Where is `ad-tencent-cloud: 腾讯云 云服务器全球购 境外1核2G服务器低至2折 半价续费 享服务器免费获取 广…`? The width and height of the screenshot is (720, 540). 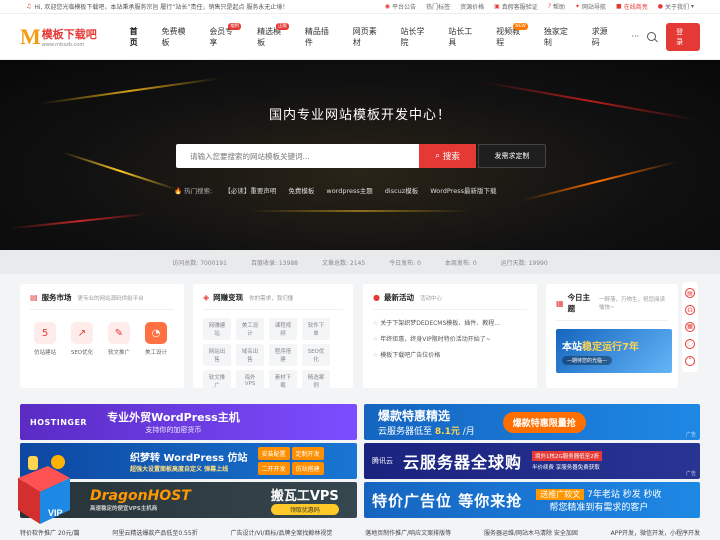 ad-tencent-cloud: 腾讯云 云服务器全球购 境外1核2G服务器低至2折 半价续费 享服务器免费获取 广… is located at coordinates (532, 461).